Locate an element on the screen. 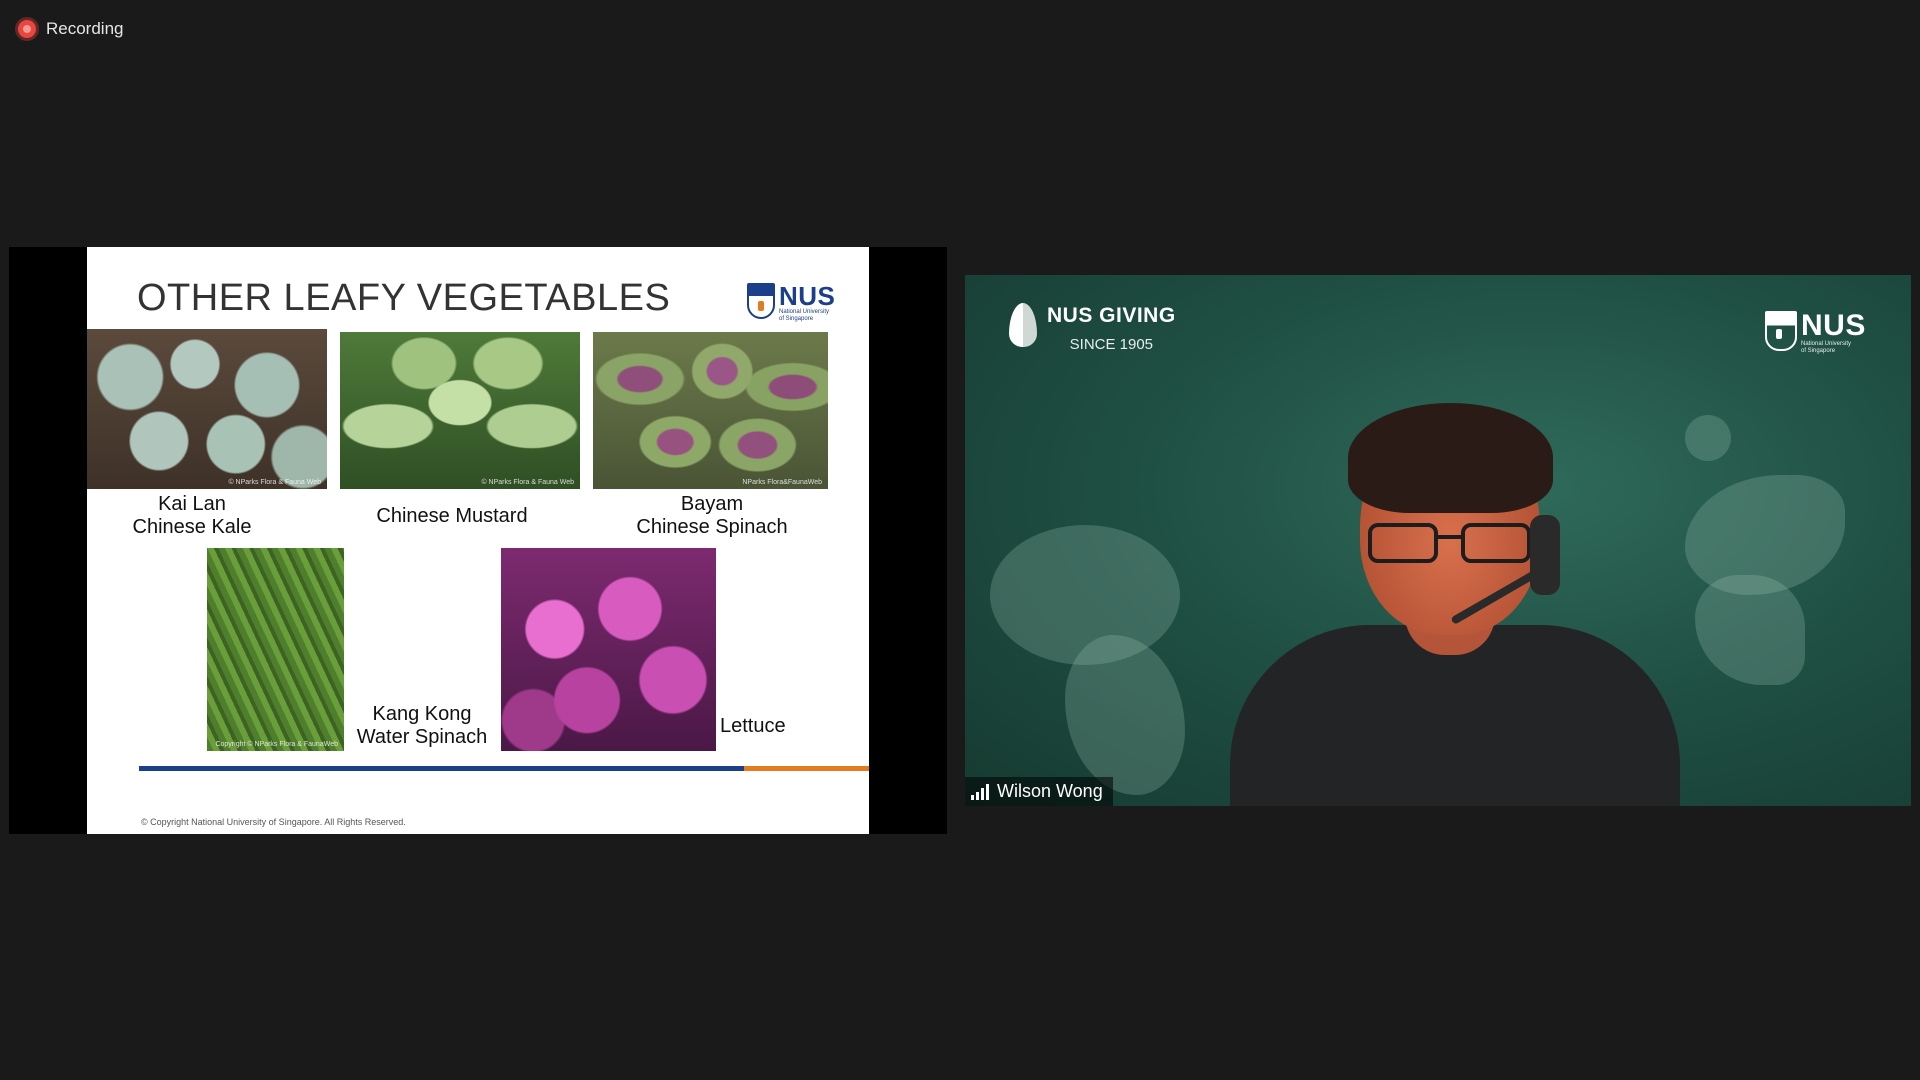 The width and height of the screenshot is (1920, 1080). photo-credit: Copyright © NParks Flora & FaunaWeb is located at coordinates (276, 744).